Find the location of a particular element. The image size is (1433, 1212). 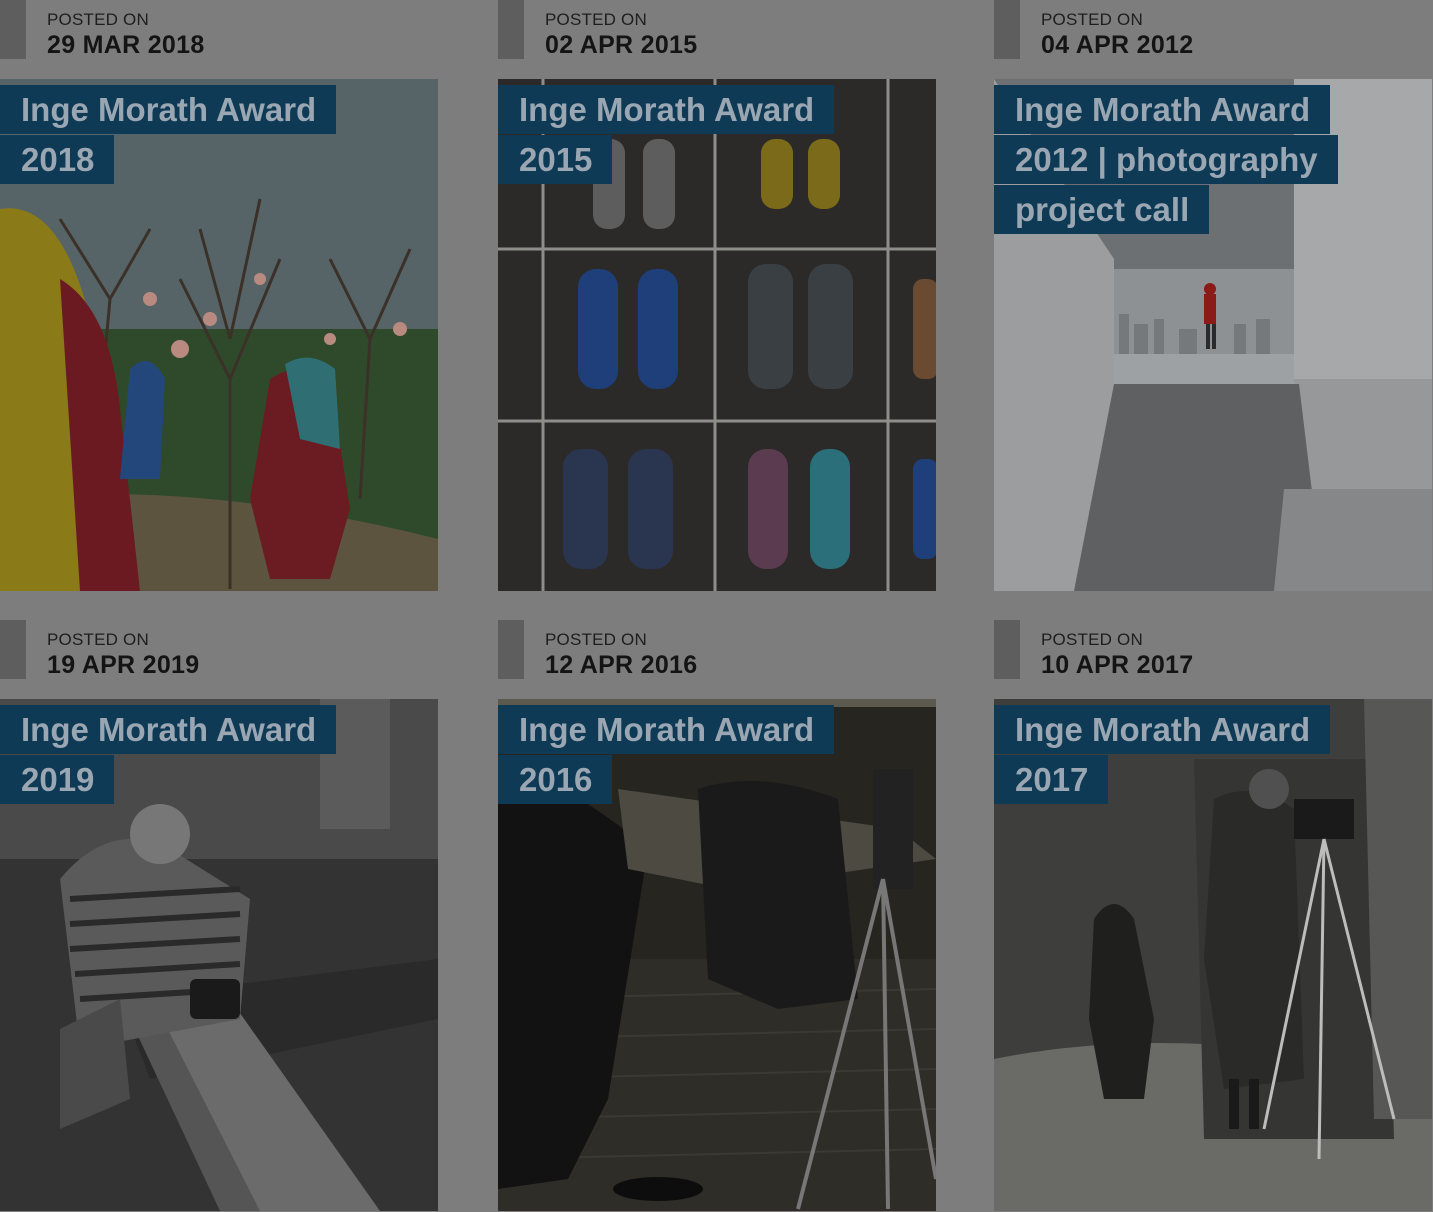

post-title: Inge Morath Award 2018 is located at coordinates (175, 135).